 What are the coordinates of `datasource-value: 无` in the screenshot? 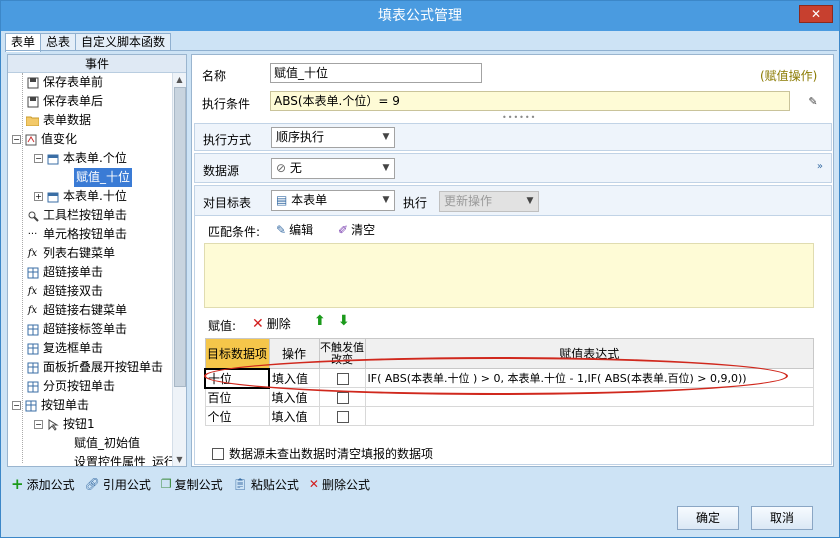 It's located at (295, 168).